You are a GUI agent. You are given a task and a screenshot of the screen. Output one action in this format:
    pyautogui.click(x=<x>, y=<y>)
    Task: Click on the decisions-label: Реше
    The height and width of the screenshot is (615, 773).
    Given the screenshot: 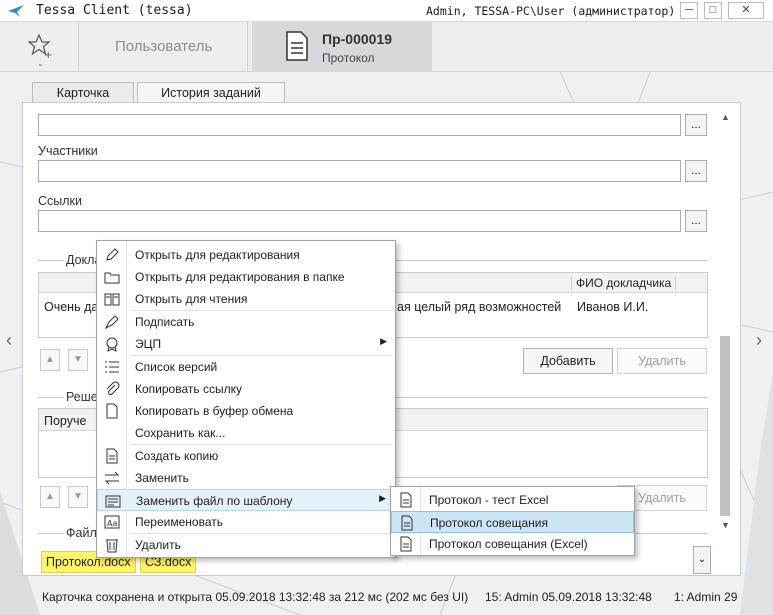 What is the action you would take?
    pyautogui.click(x=82, y=397)
    